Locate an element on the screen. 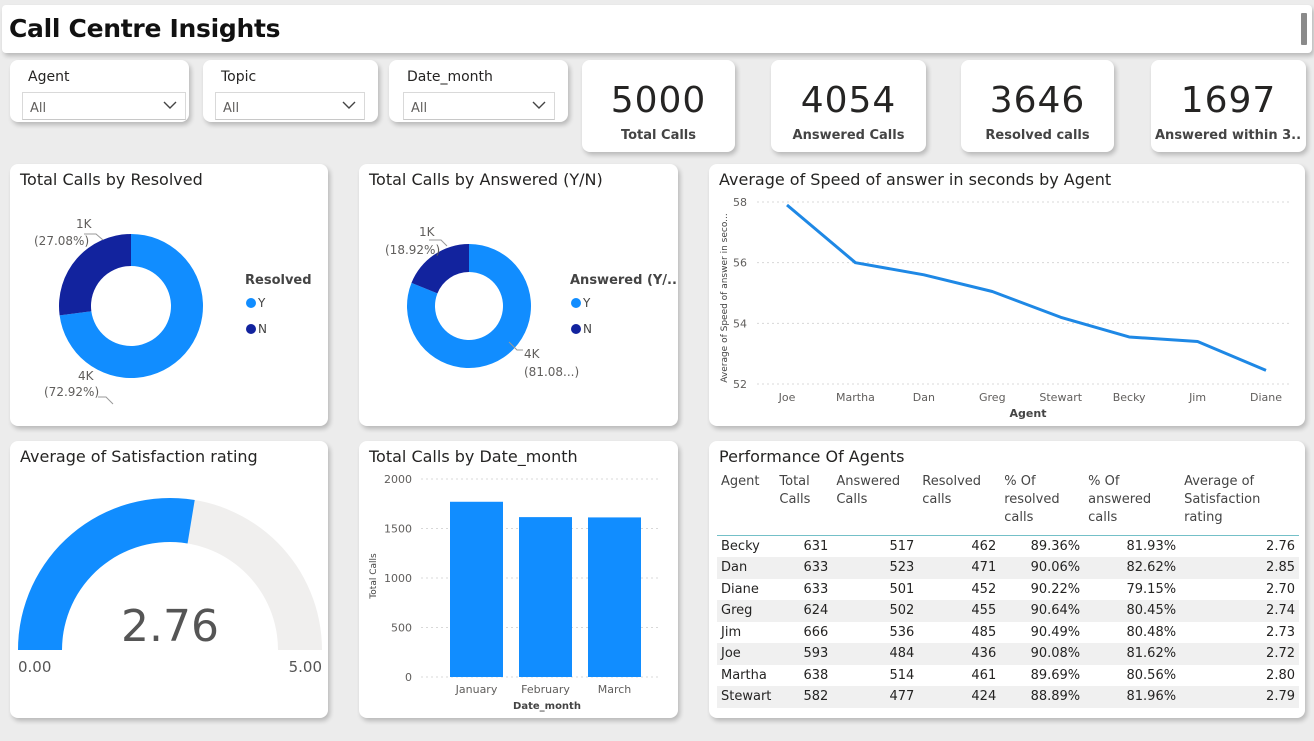 This screenshot has width=1314, height=741. value-cell: 89.36% is located at coordinates (1055, 546).